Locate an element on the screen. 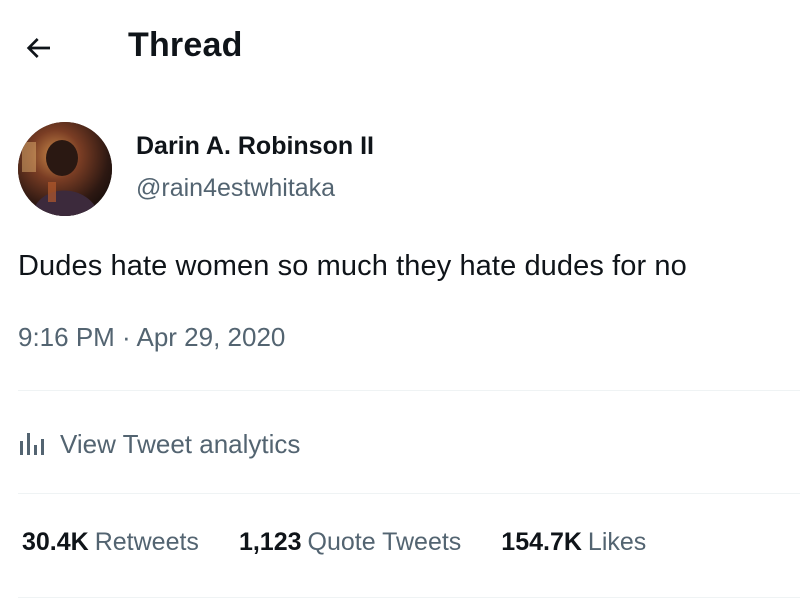  retweets-stat: 30.4K Retweets is located at coordinates (110, 542).